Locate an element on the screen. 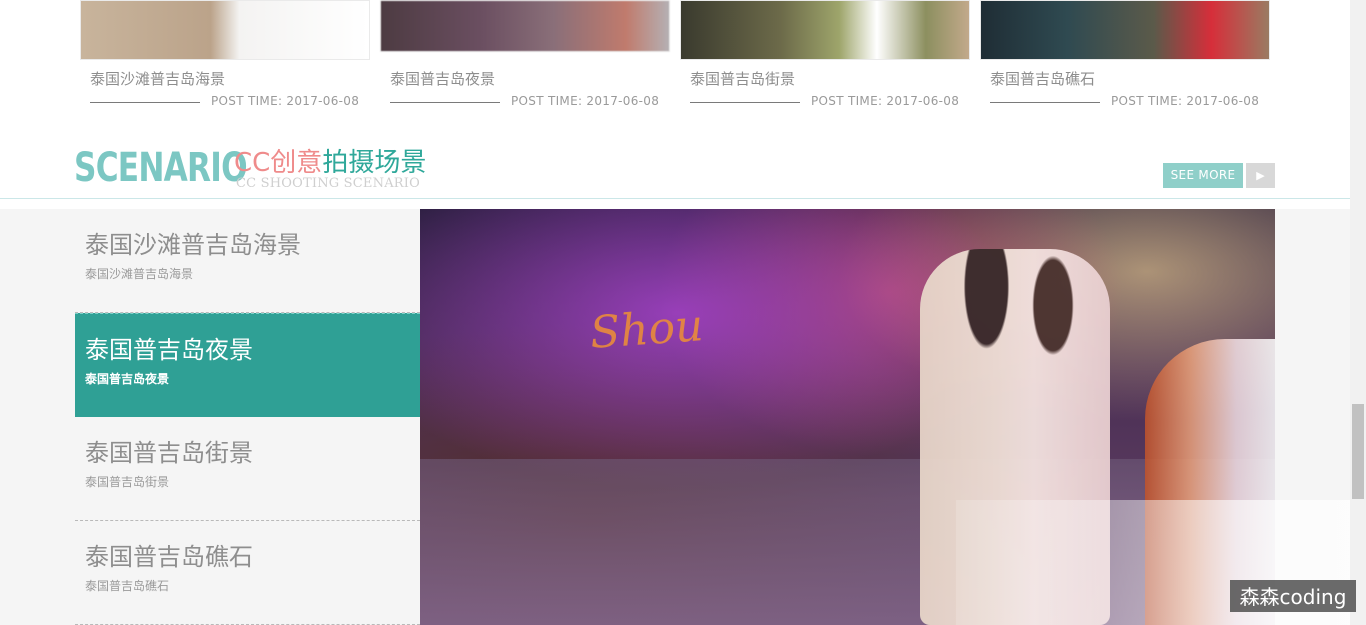  page-scrollbar is located at coordinates (1358, 312).